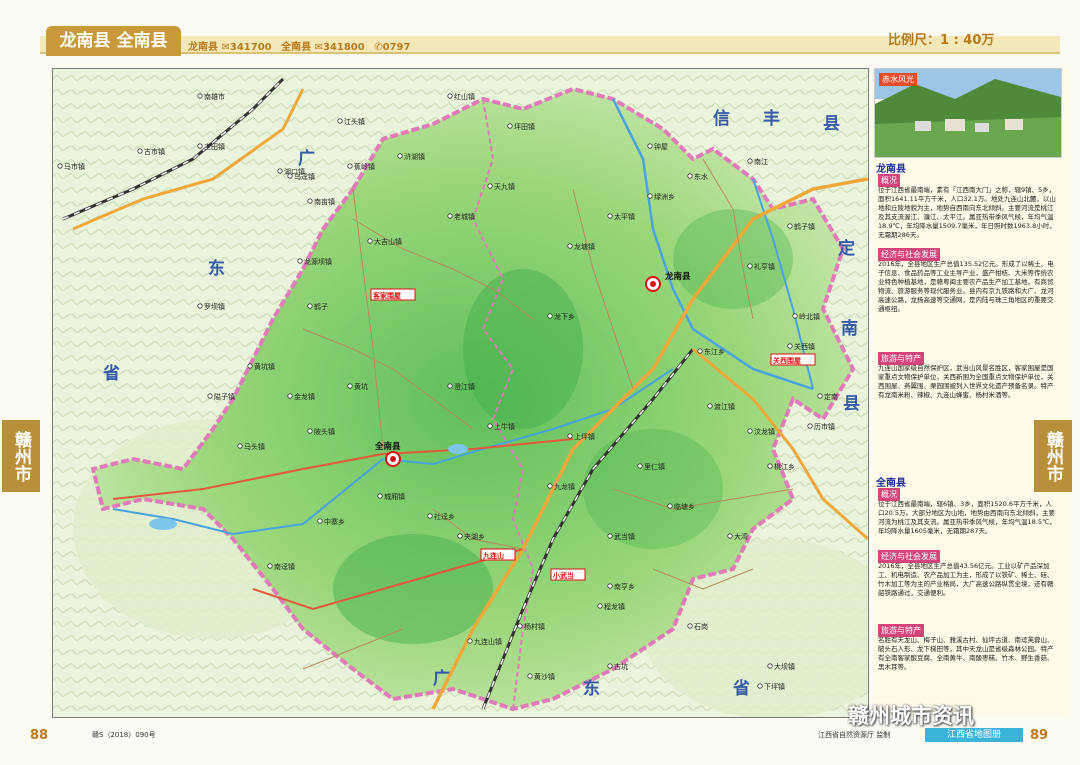  What do you see at coordinates (941, 40) in the screenshot?
I see `map-scale: 比例尺：1 : 40万` at bounding box center [941, 40].